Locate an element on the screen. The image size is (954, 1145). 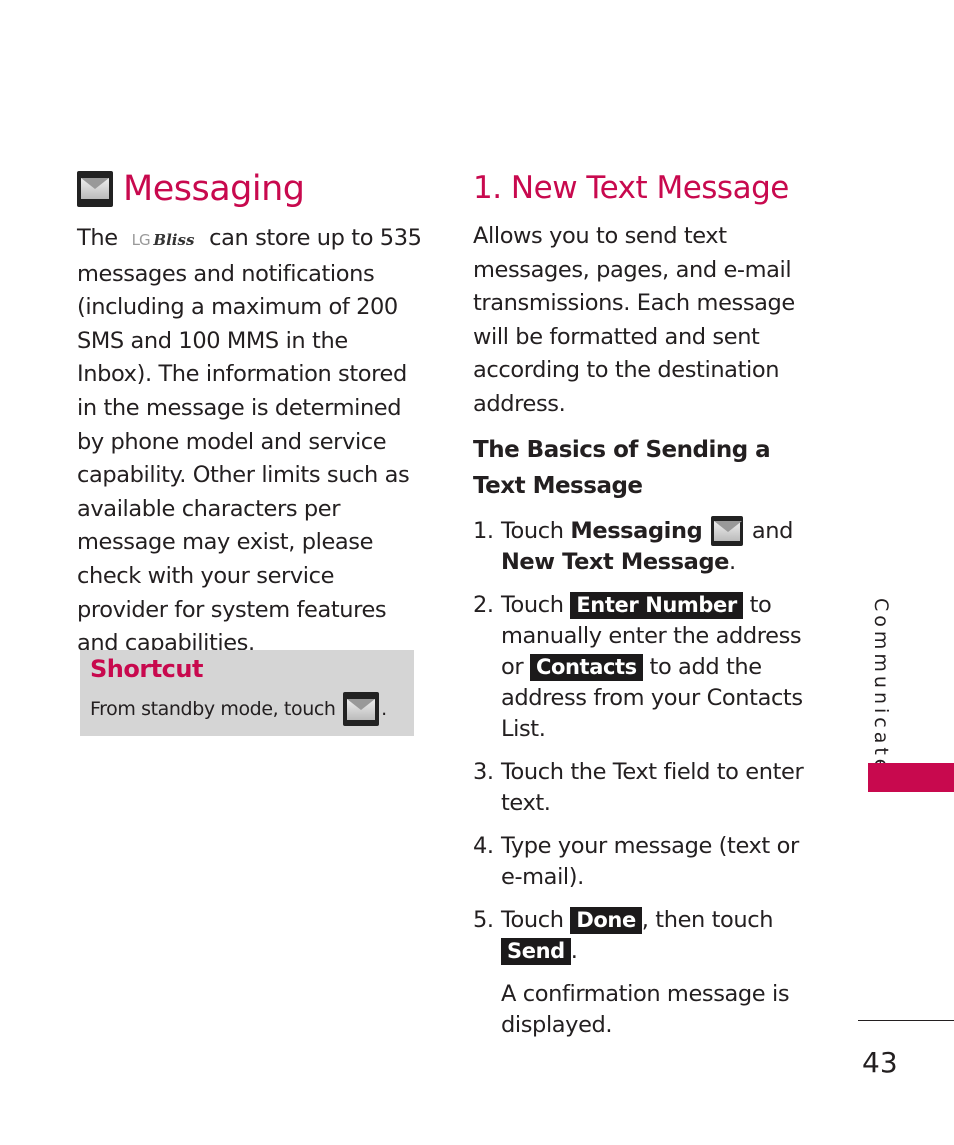
brand-logo: LG Bliss is located at coordinates (163, 241).